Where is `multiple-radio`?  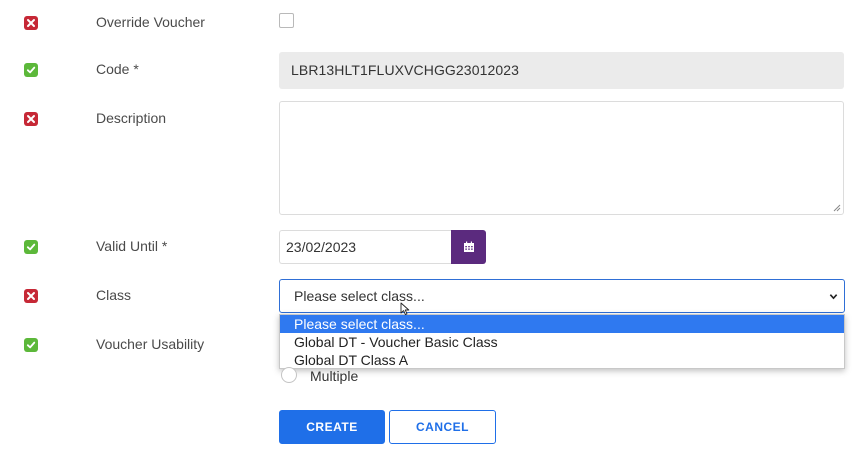 multiple-radio is located at coordinates (289, 375).